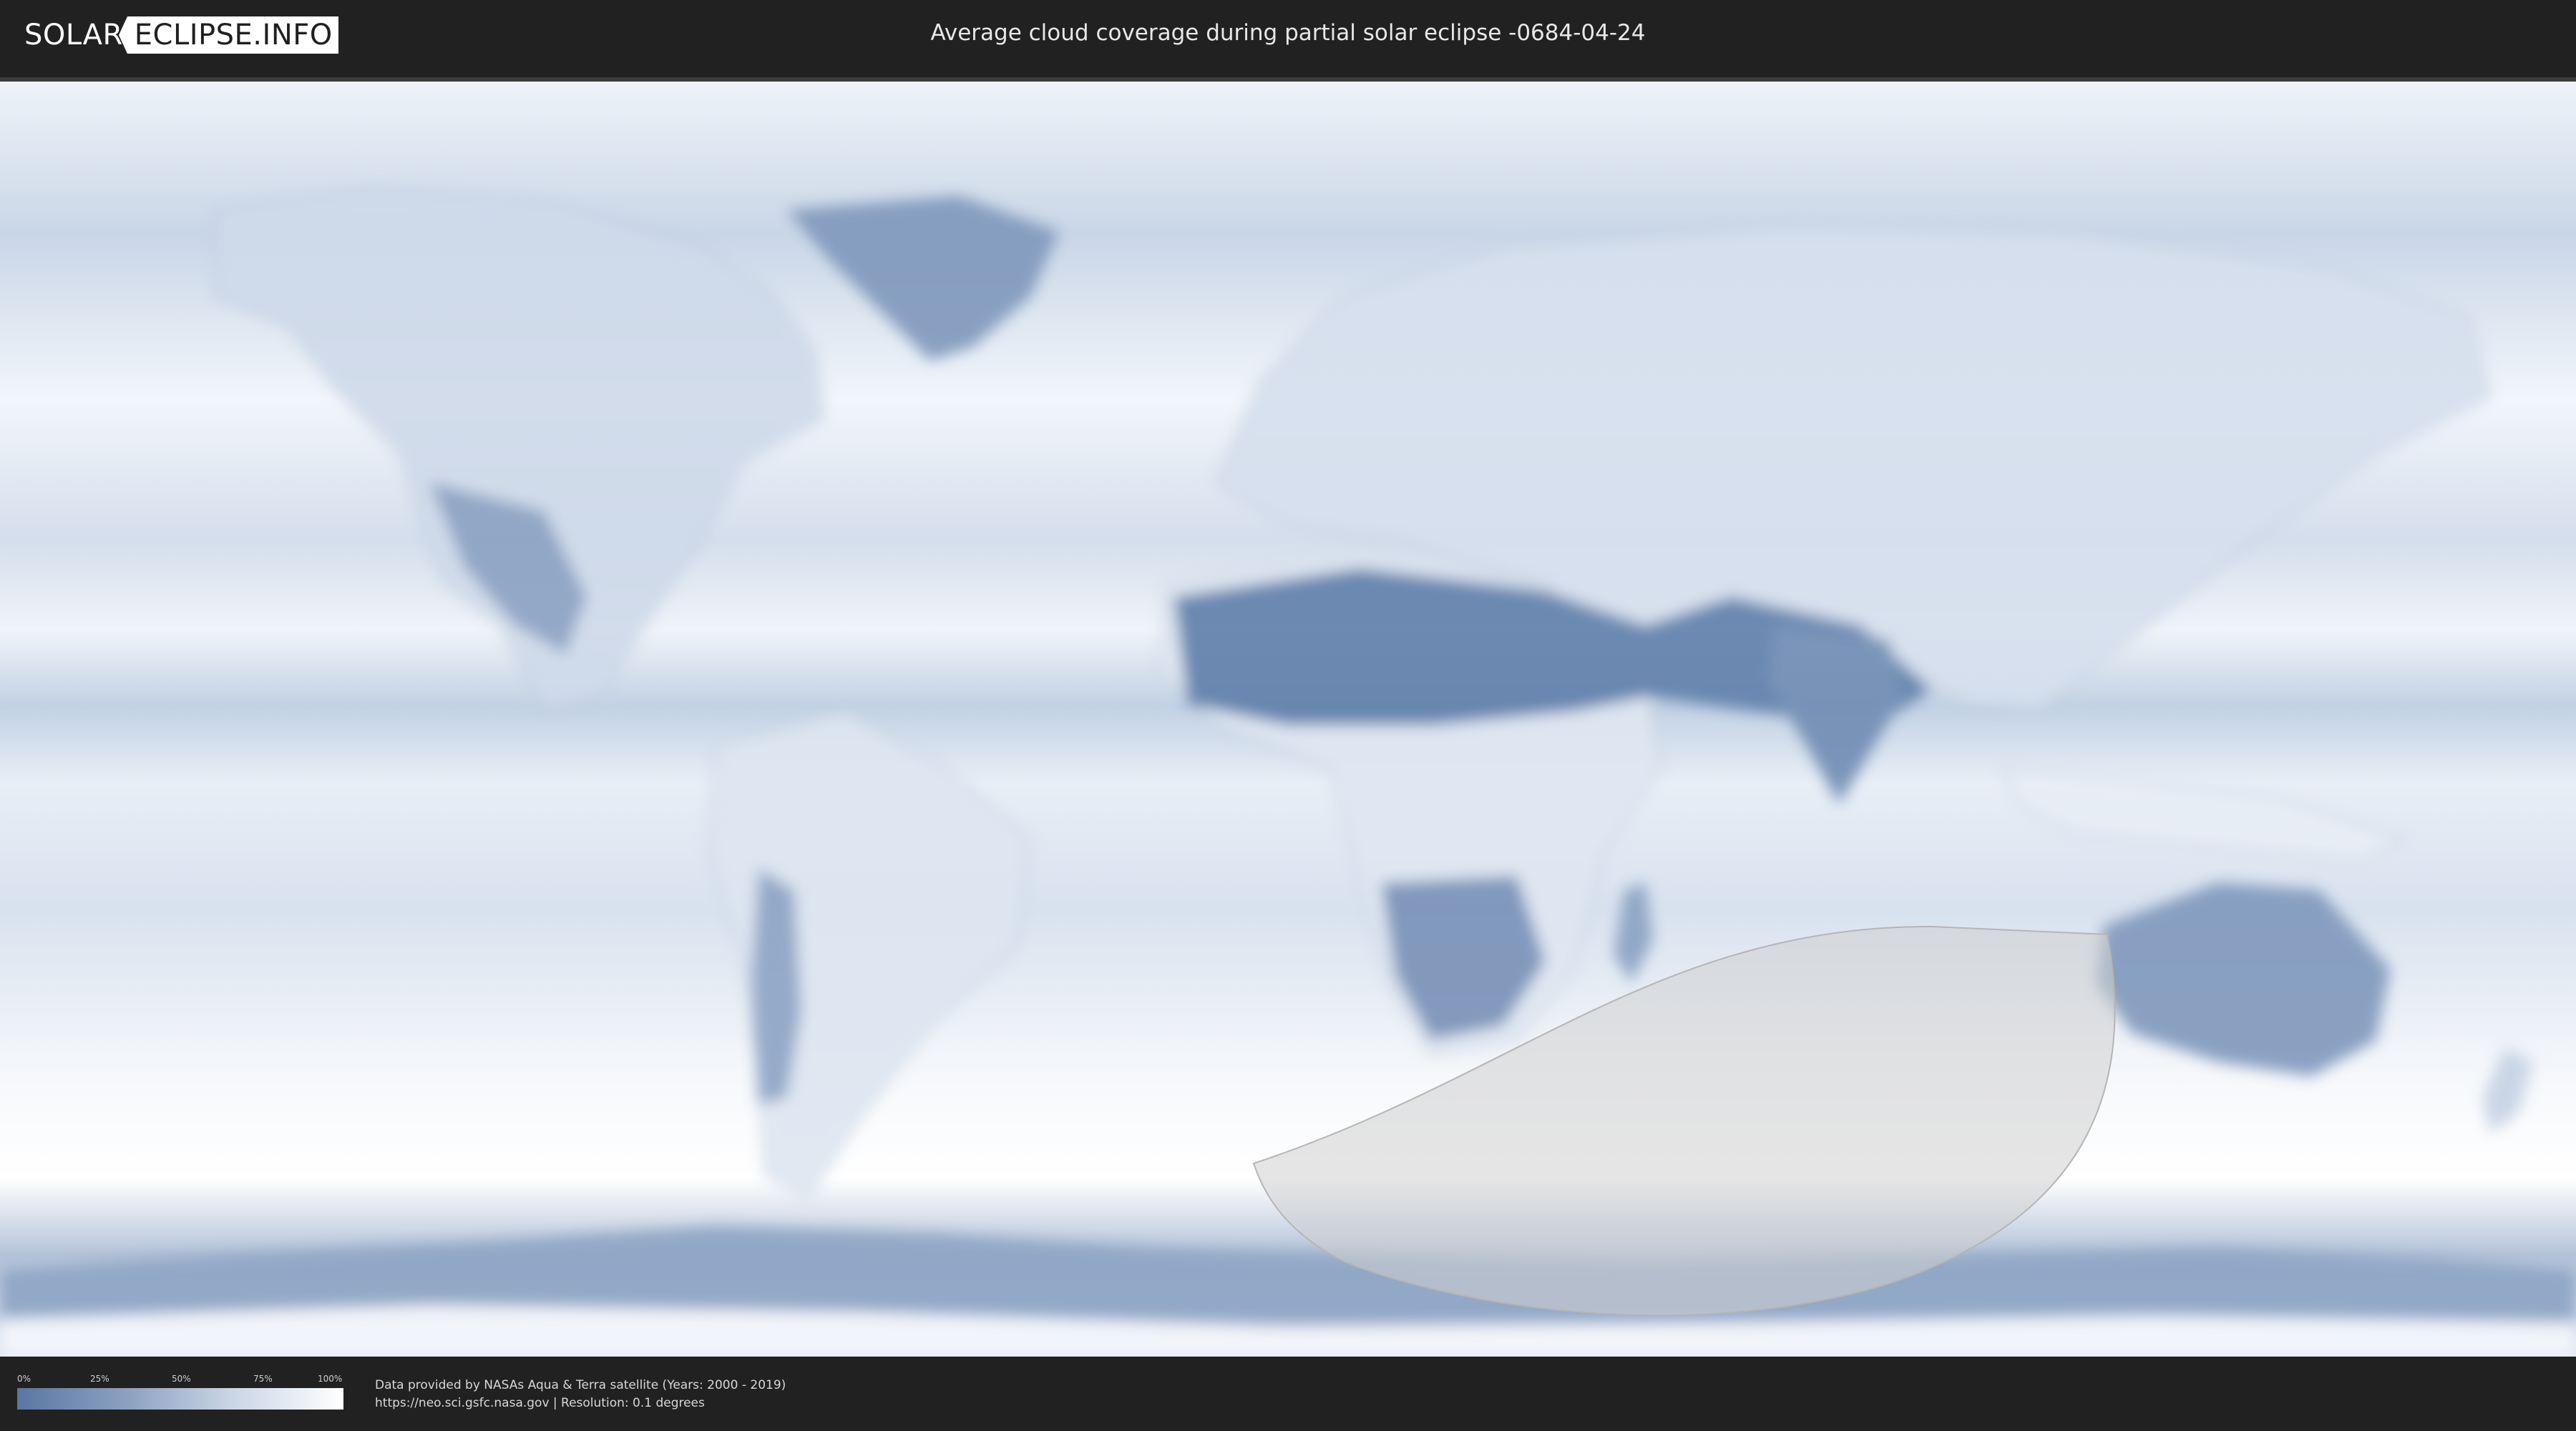 The width and height of the screenshot is (2576, 1431). I want to click on cloud-coverage-legend: 0% 25% 50% 75% 100%, so click(180, 1392).